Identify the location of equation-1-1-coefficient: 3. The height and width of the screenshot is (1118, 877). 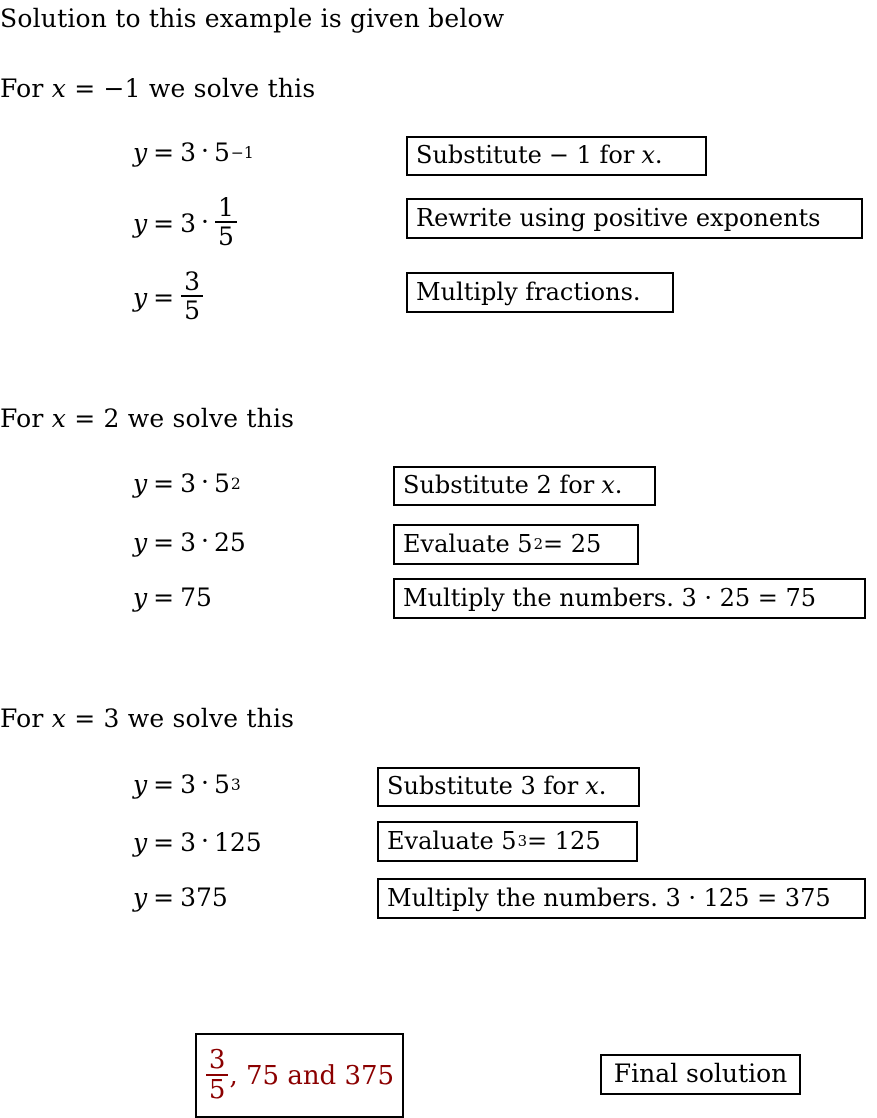
(188, 152).